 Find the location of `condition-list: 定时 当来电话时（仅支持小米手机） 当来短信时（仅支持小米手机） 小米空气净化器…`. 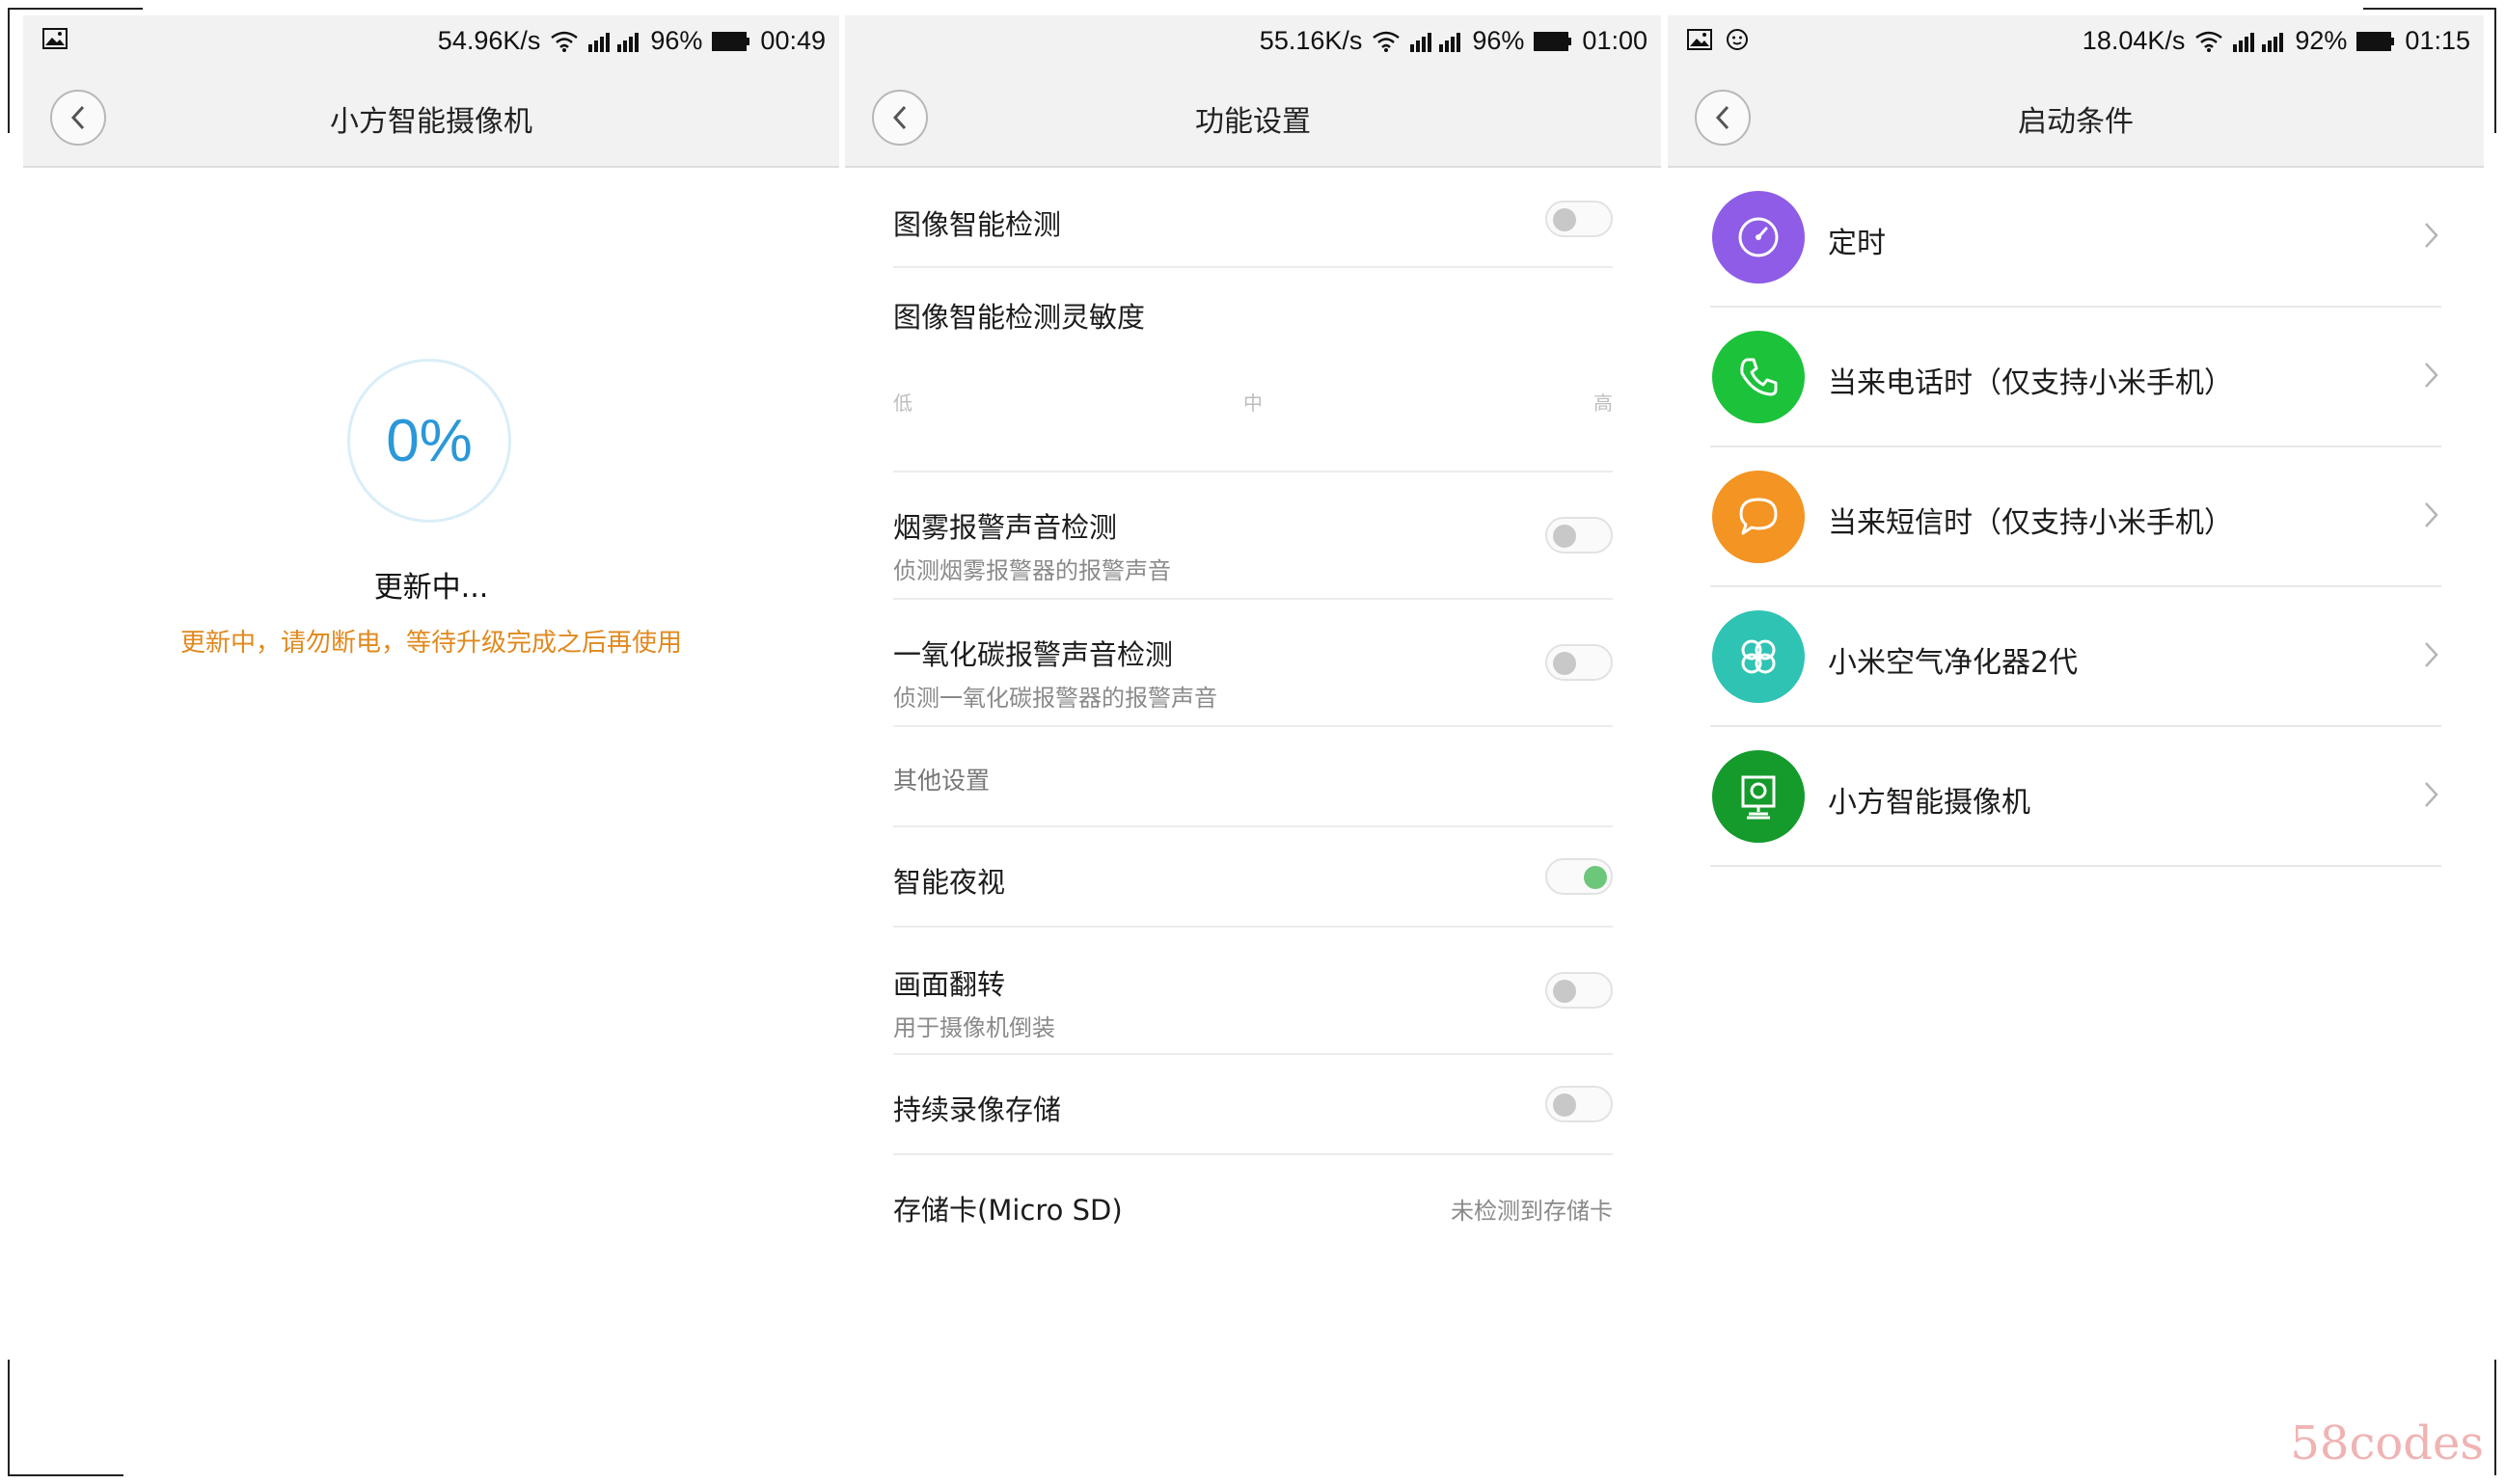

condition-list: 定时 当来电话时（仅支持小米手机） 当来短信时（仅支持小米手机） 小米空气净化器… is located at coordinates (2076, 517).